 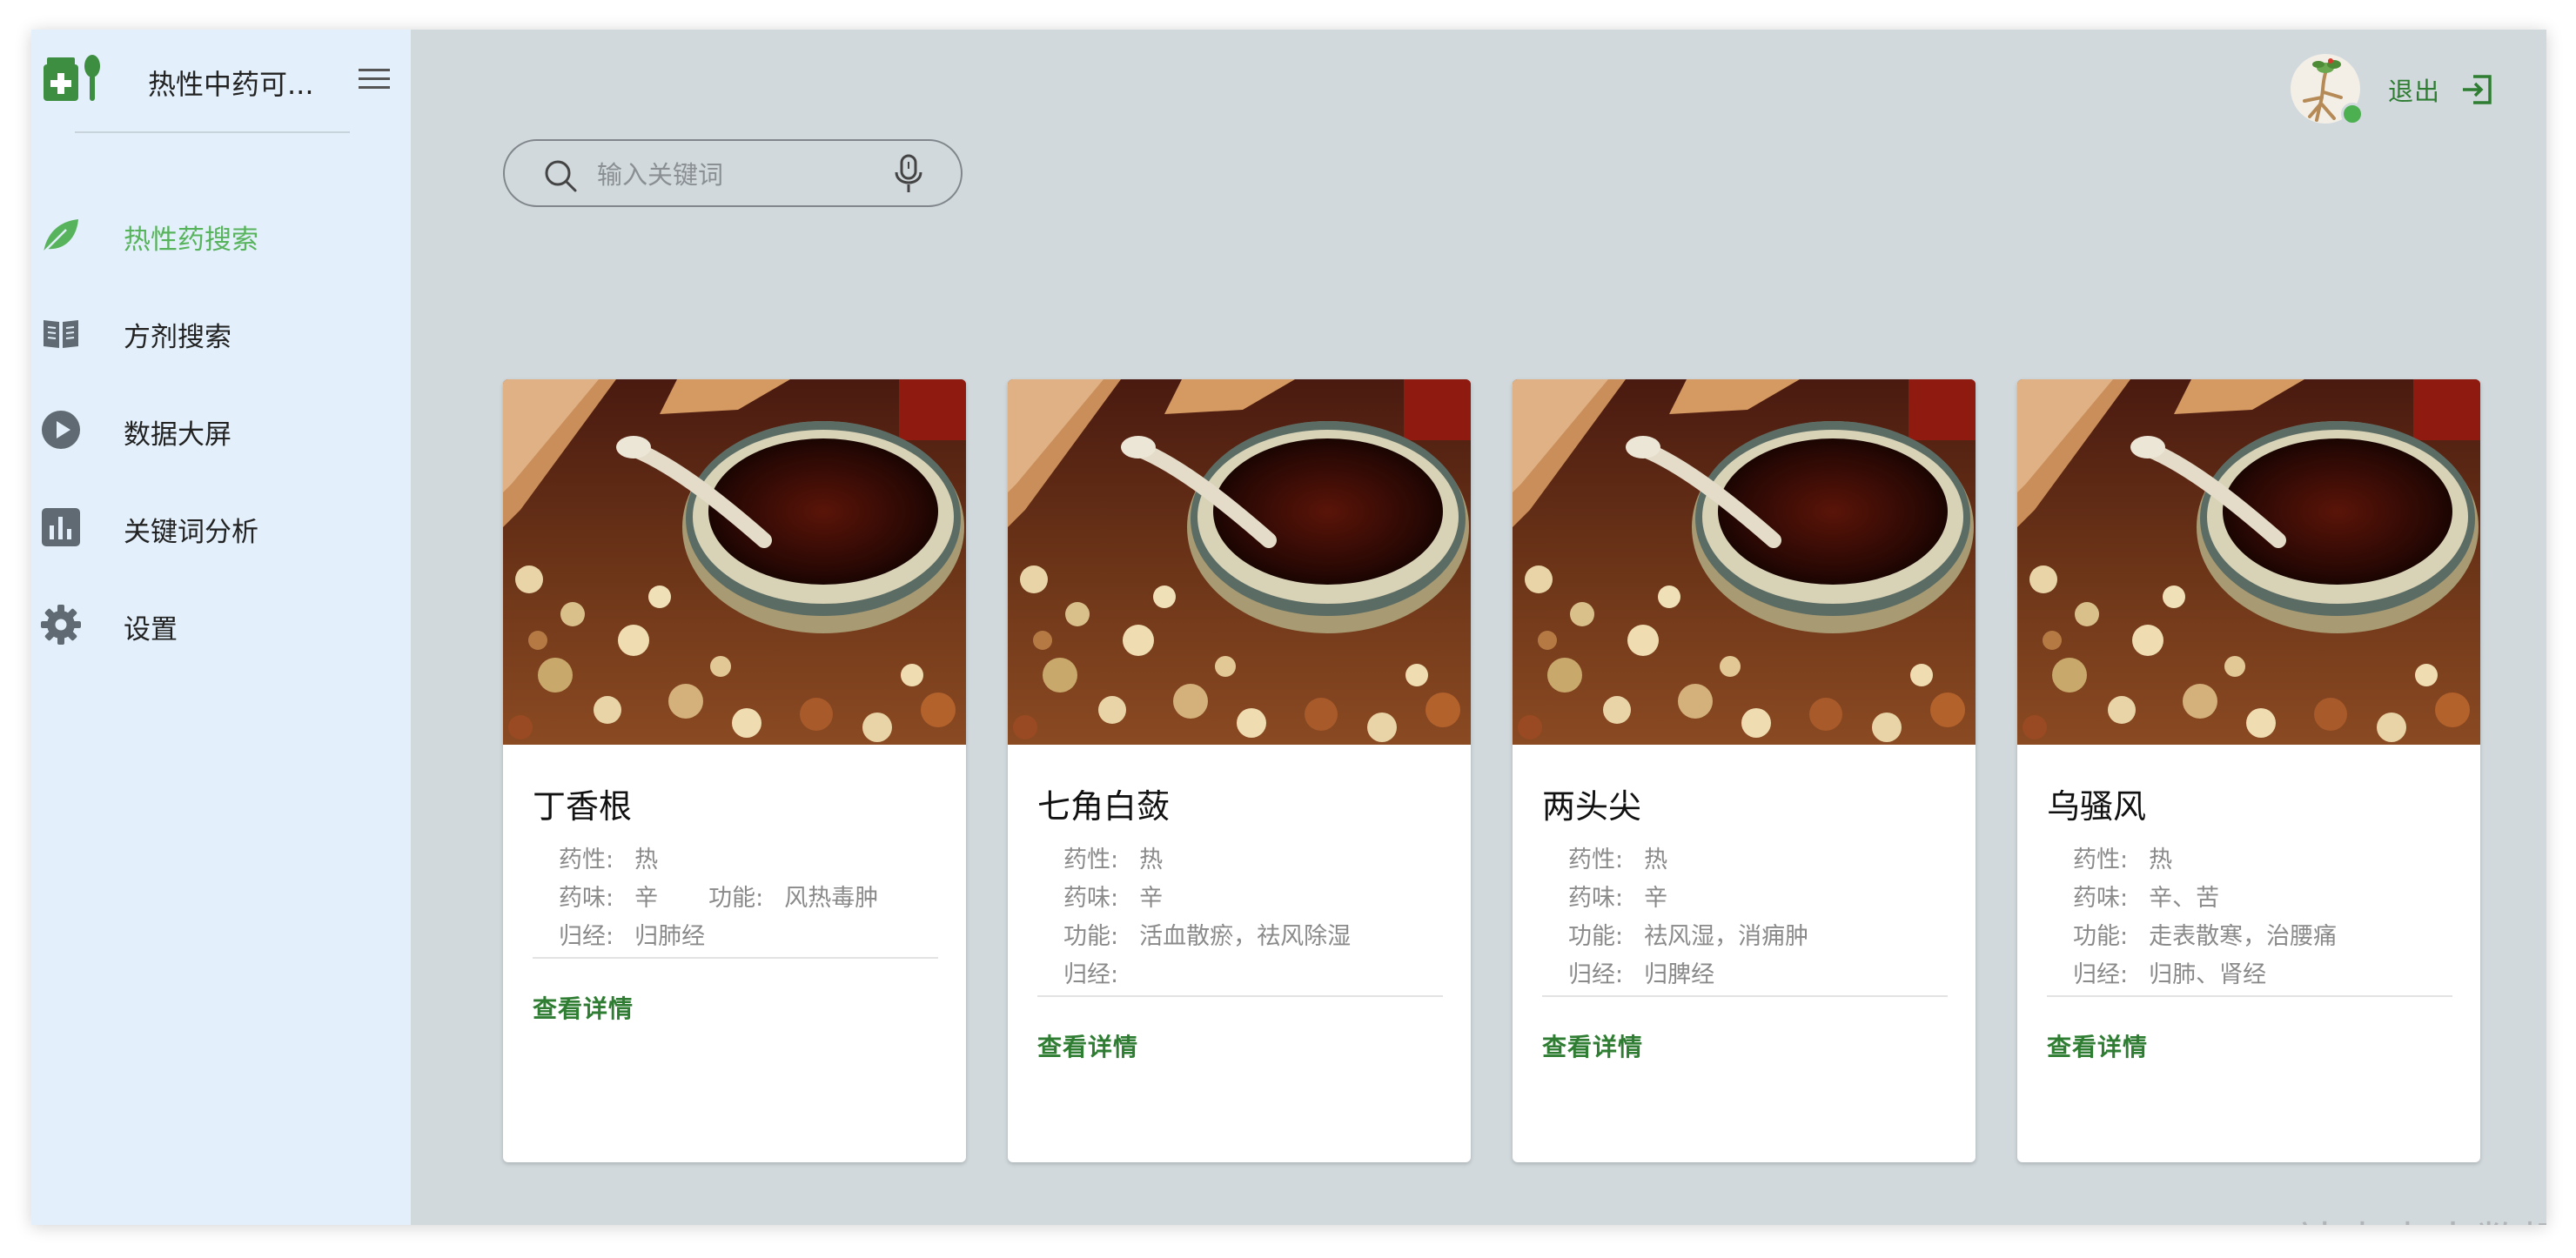 What do you see at coordinates (72, 78) in the screenshot?
I see `medicine-logo-icon` at bounding box center [72, 78].